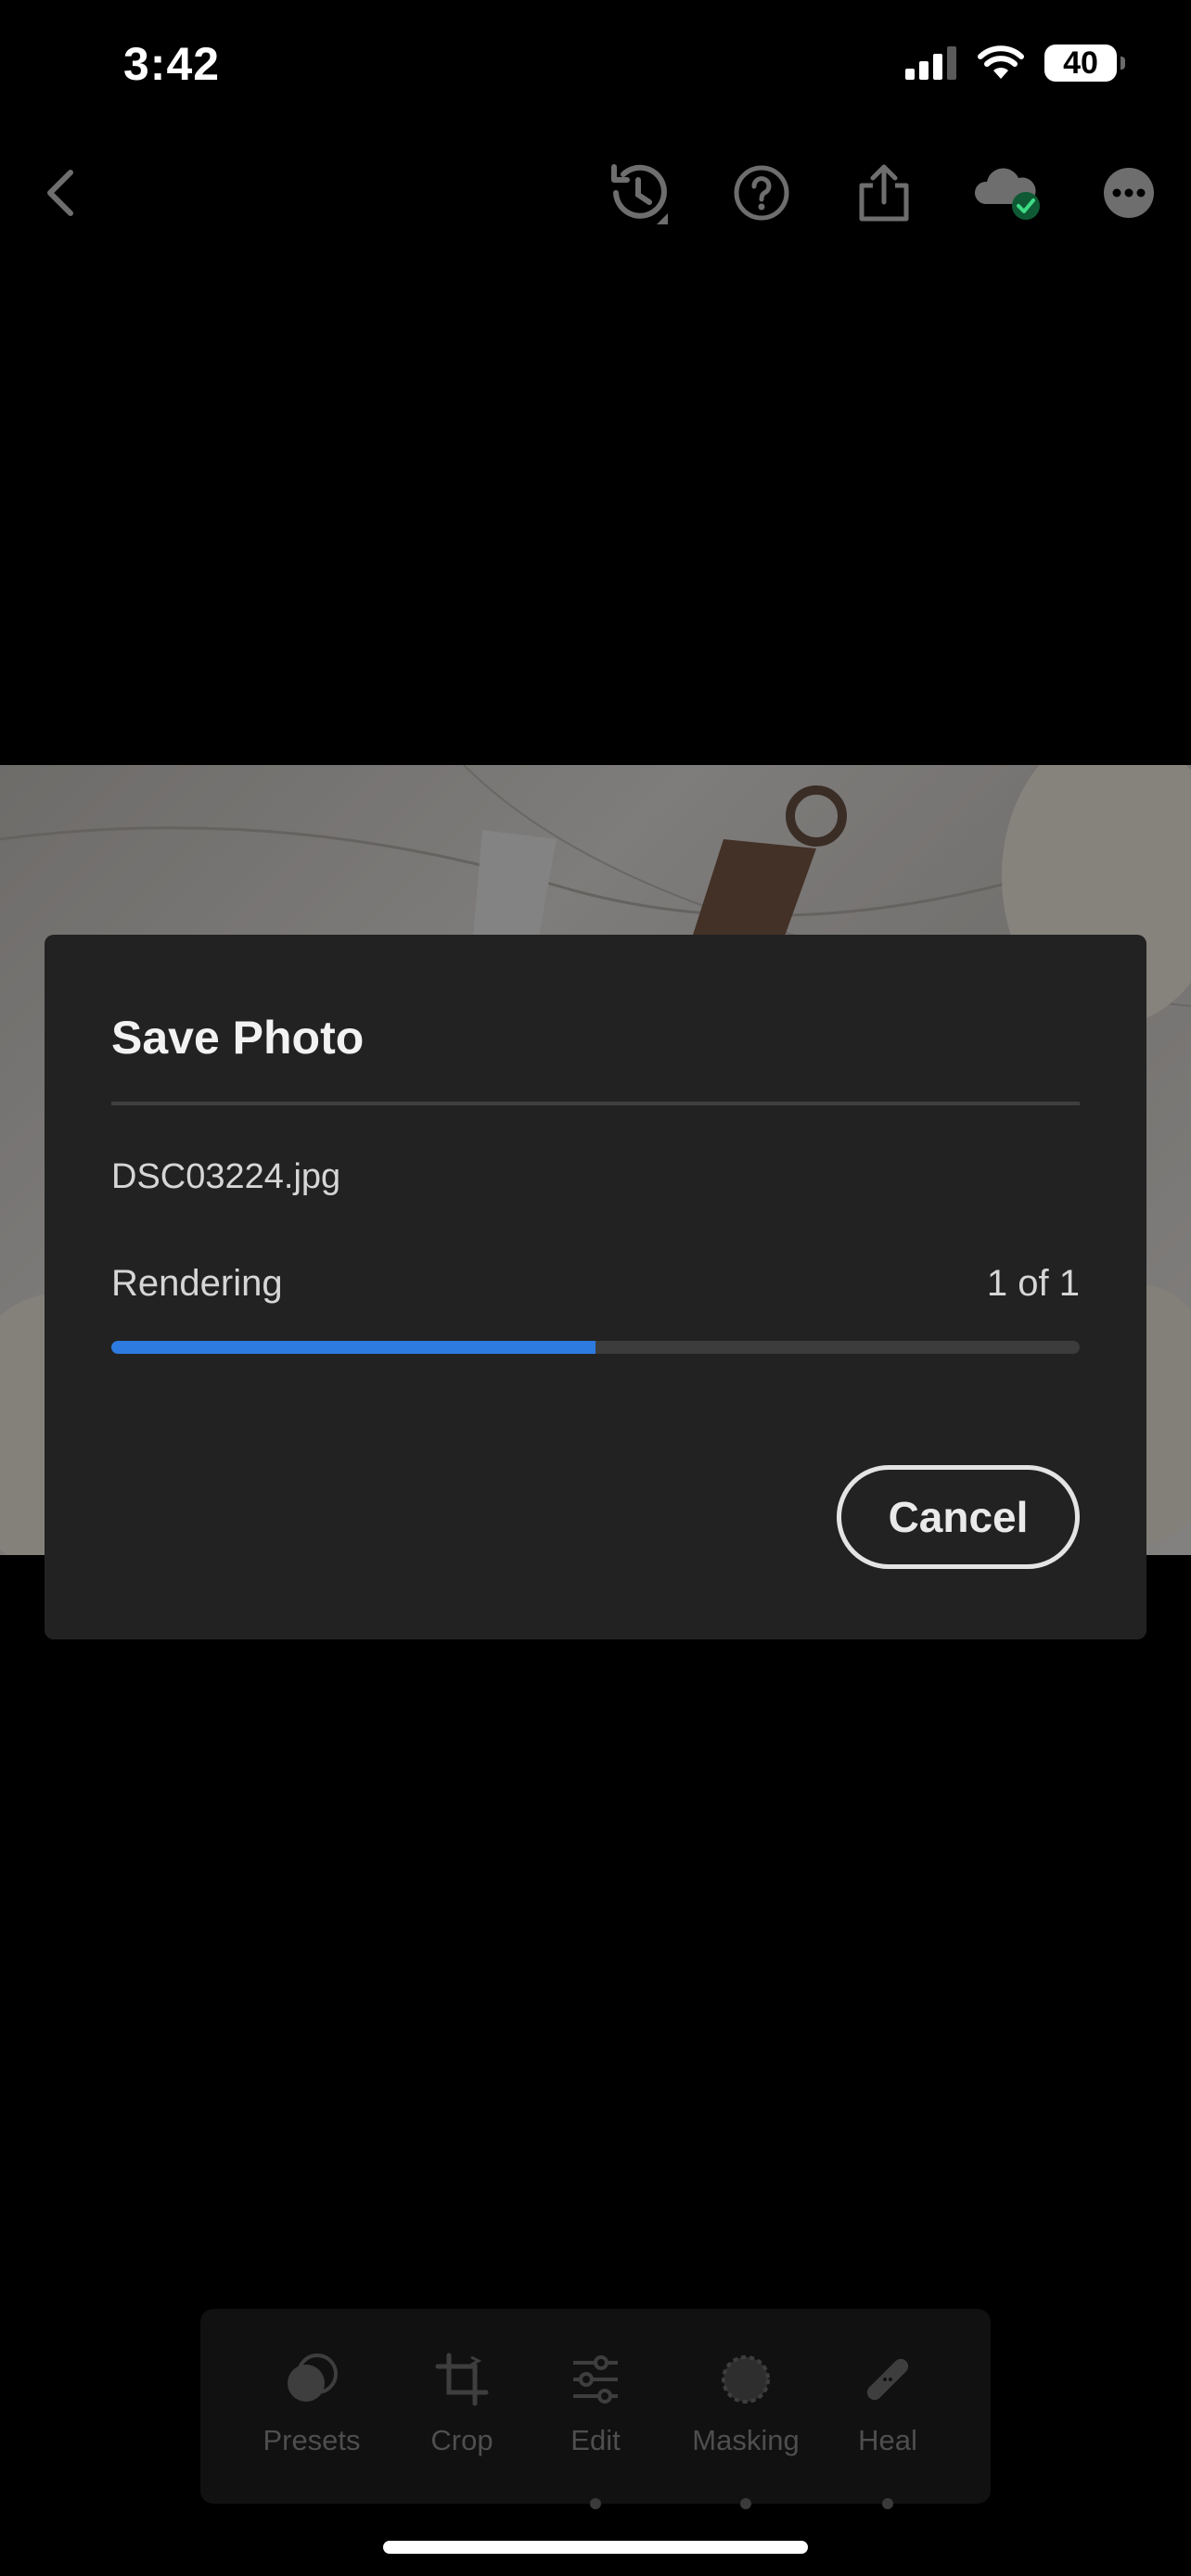 The width and height of the screenshot is (1191, 2576). I want to click on tool-presets: Presets, so click(311, 2406).